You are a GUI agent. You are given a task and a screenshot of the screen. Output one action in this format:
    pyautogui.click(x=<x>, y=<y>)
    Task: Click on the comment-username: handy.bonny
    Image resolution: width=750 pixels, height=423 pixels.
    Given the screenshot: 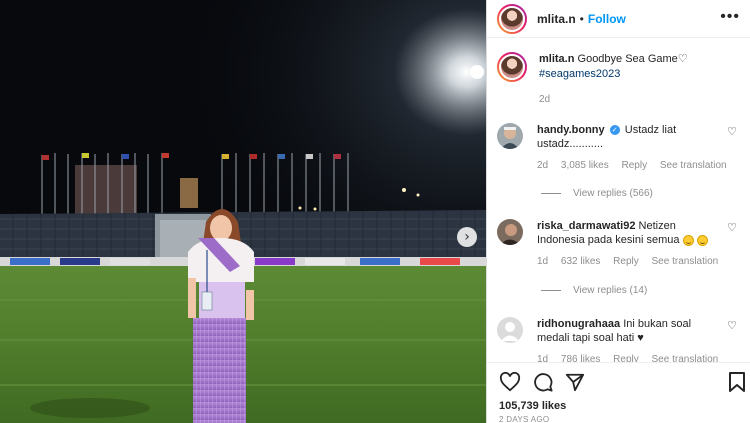 What is the action you would take?
    pyautogui.click(x=571, y=130)
    